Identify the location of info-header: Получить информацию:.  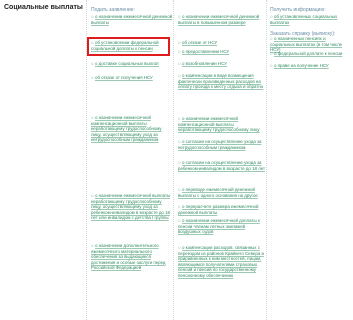
(298, 10).